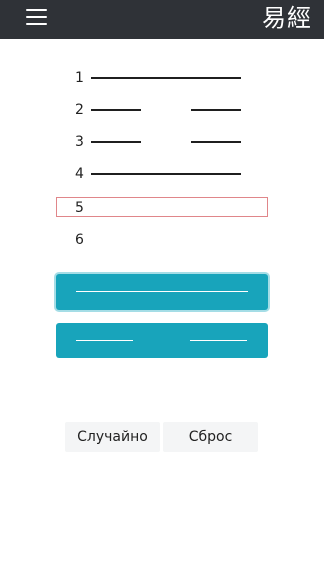  I want to click on hexagram-line-3: 3, so click(162, 142).